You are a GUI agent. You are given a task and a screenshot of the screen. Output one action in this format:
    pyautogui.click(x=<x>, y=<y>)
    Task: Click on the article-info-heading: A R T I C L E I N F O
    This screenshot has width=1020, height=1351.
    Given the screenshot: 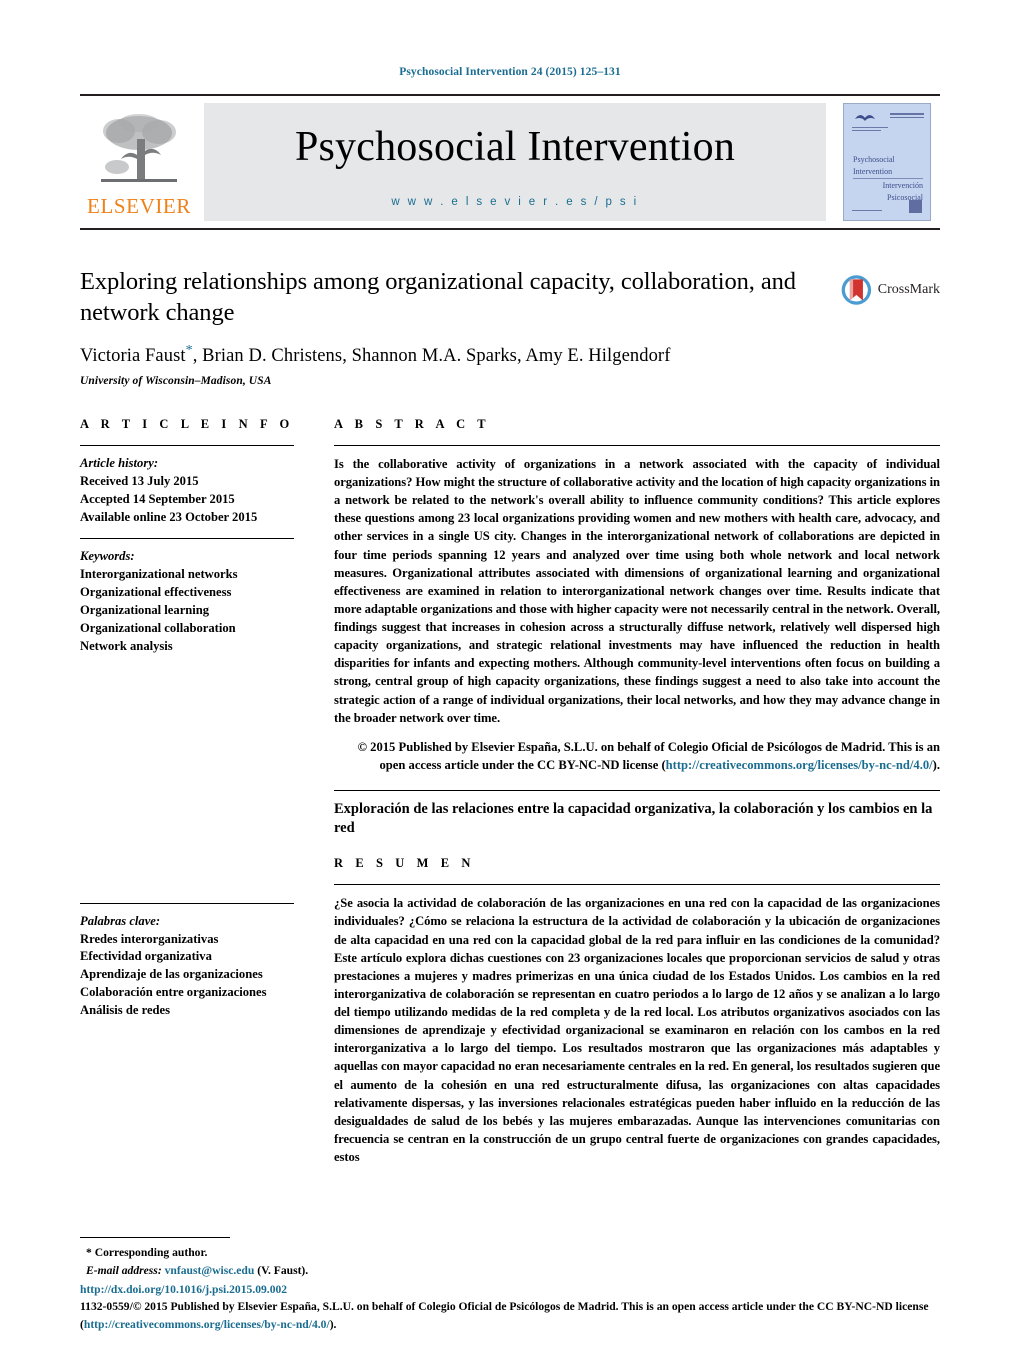 What is the action you would take?
    pyautogui.click(x=187, y=423)
    